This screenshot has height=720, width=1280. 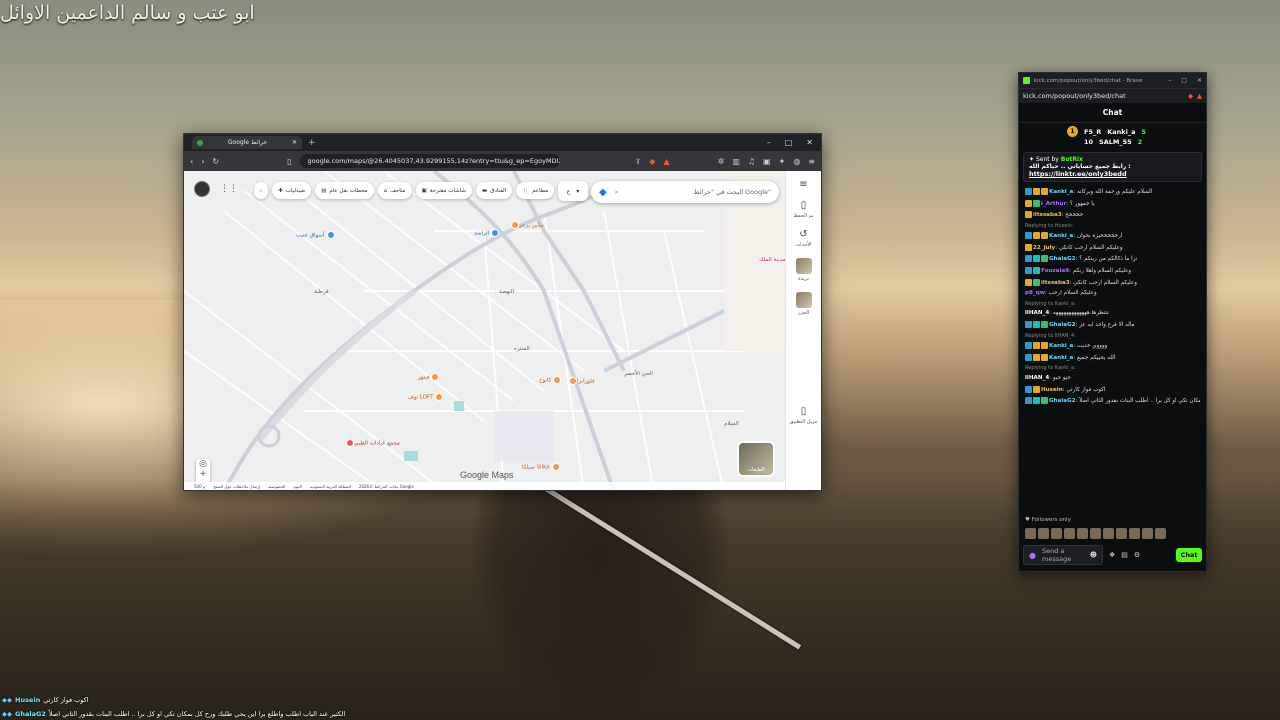 I want to click on map-poi: فلورانزا, so click(x=581, y=381).